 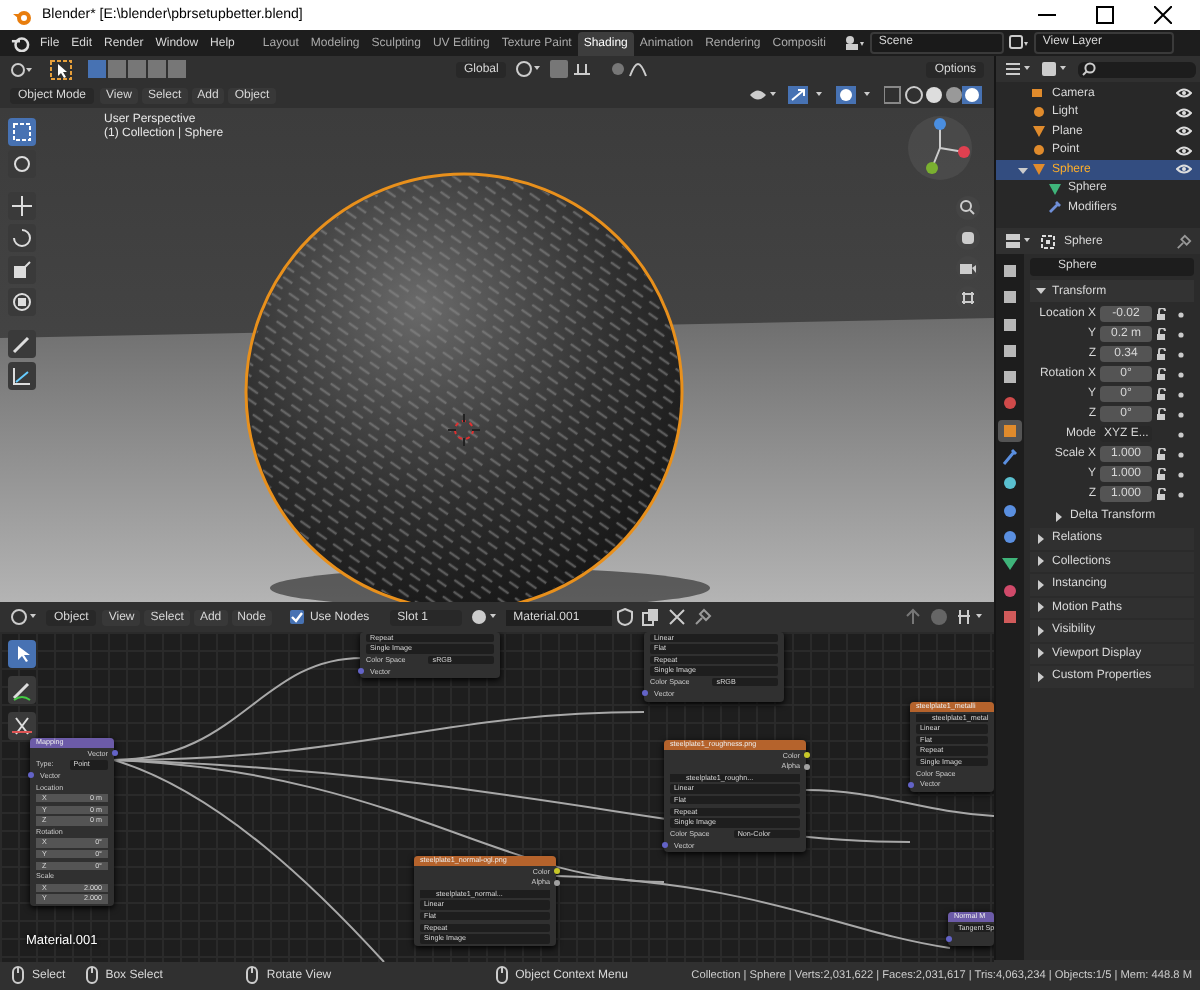 What do you see at coordinates (1105, 15) in the screenshot?
I see `maximize-icon` at bounding box center [1105, 15].